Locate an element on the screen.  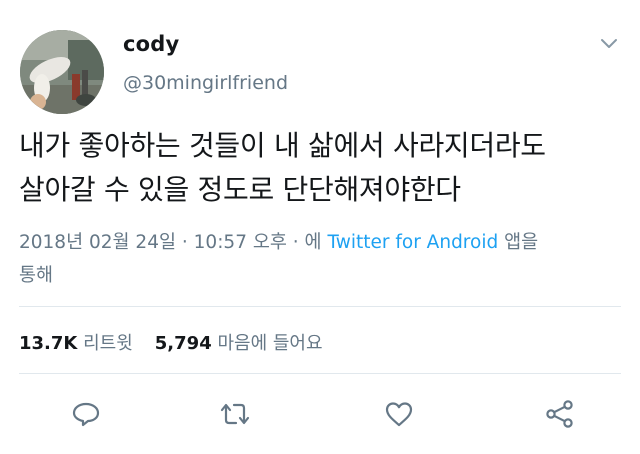
tweet-text-line: 내가 좋아하는 것들이 내 삶에서 사라지더라도 is located at coordinates (282, 145).